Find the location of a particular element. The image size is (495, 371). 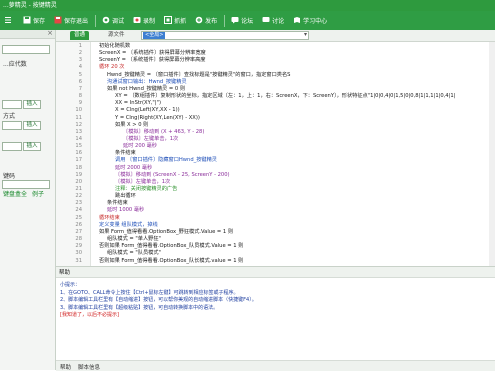

line-number: 31 is located at coordinates (78, 260).